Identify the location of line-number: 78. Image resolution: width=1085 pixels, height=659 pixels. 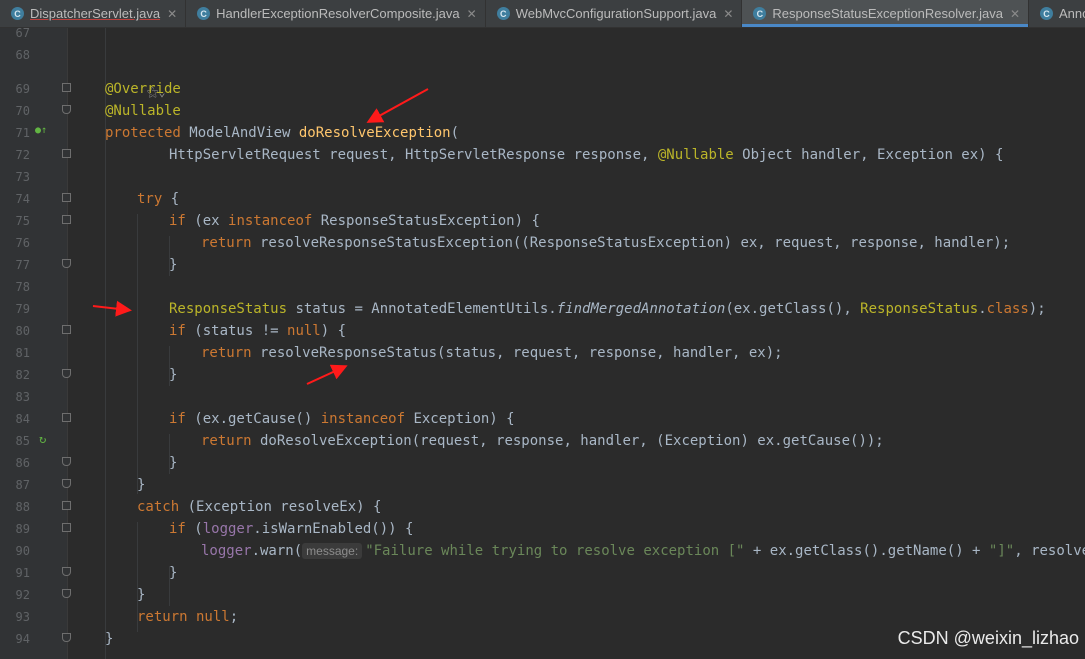
(22, 287).